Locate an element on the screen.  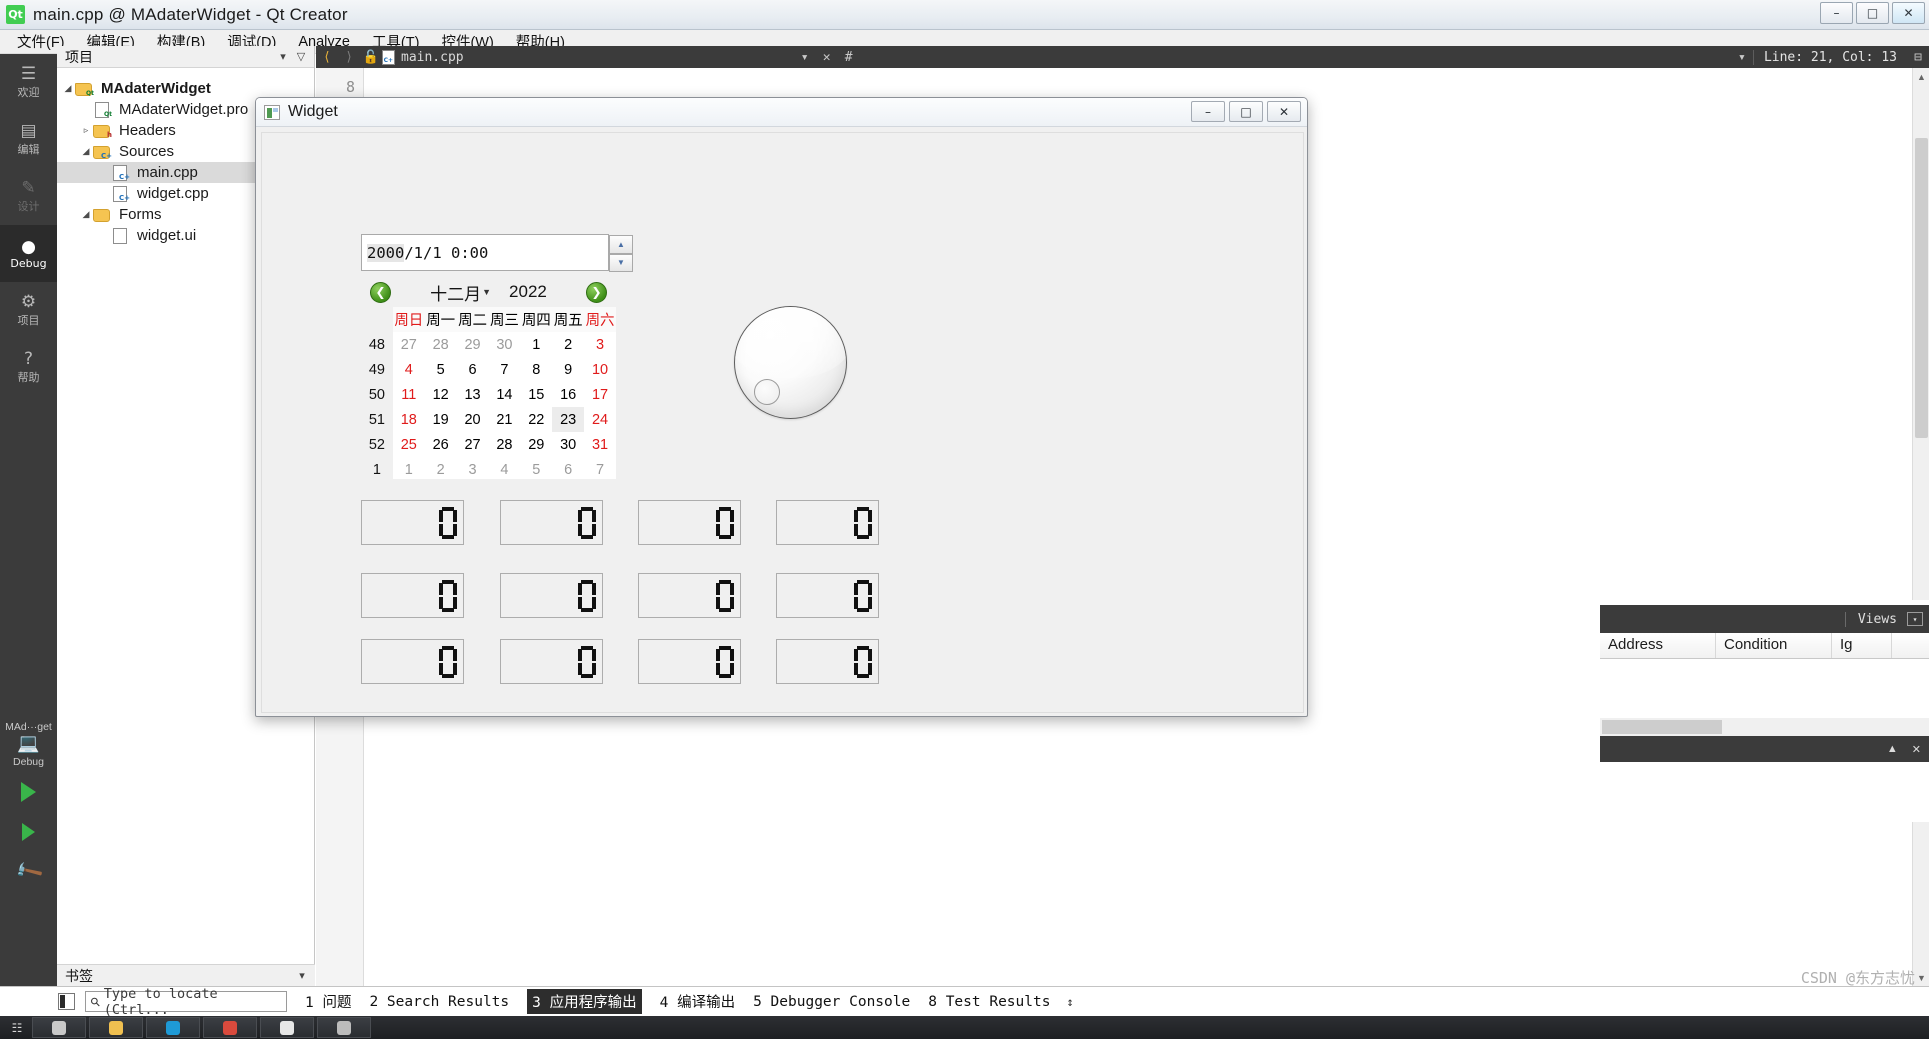
dial-face is located at coordinates (790, 362).